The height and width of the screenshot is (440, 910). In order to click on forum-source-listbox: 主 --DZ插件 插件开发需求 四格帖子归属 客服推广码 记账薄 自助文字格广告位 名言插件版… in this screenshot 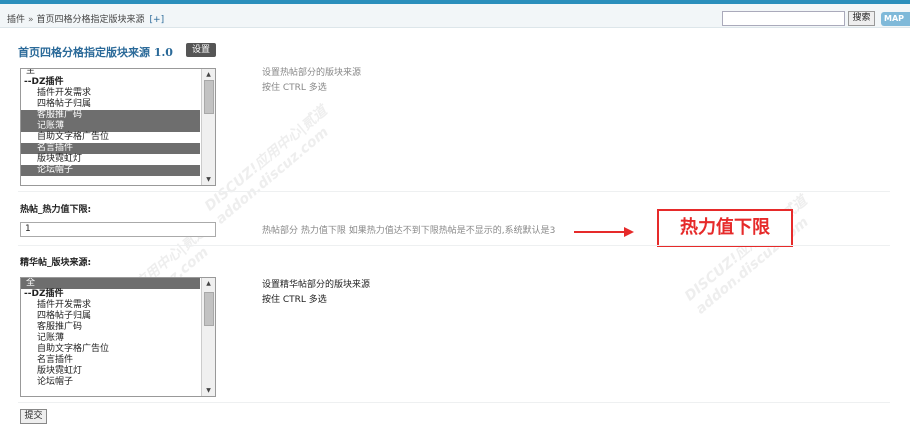, I will do `click(118, 127)`.